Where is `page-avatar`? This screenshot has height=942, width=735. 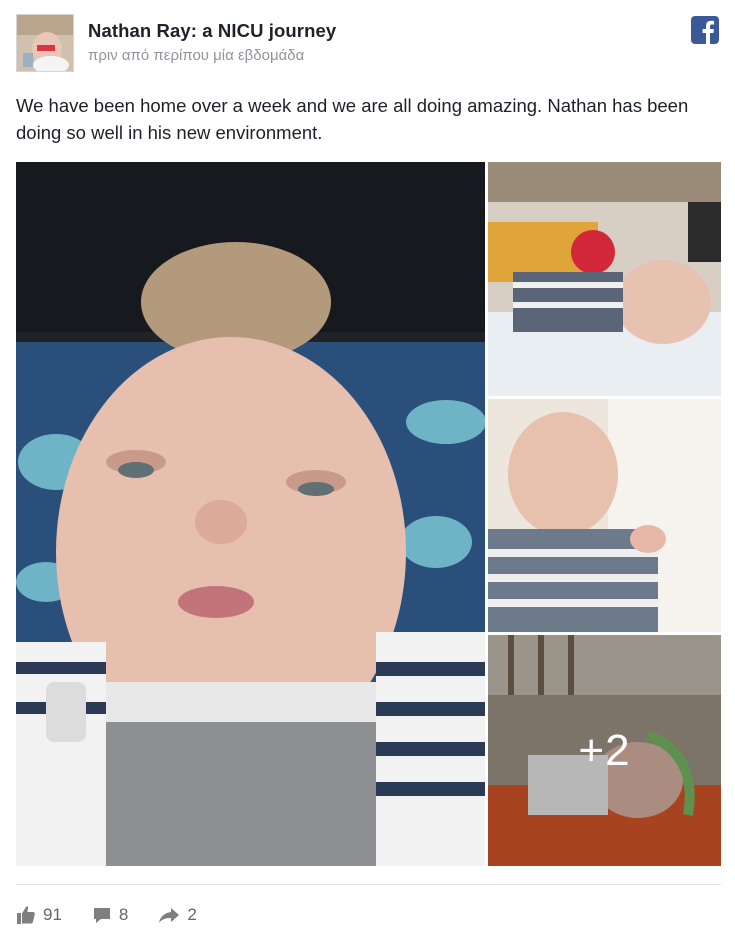
page-avatar is located at coordinates (45, 43).